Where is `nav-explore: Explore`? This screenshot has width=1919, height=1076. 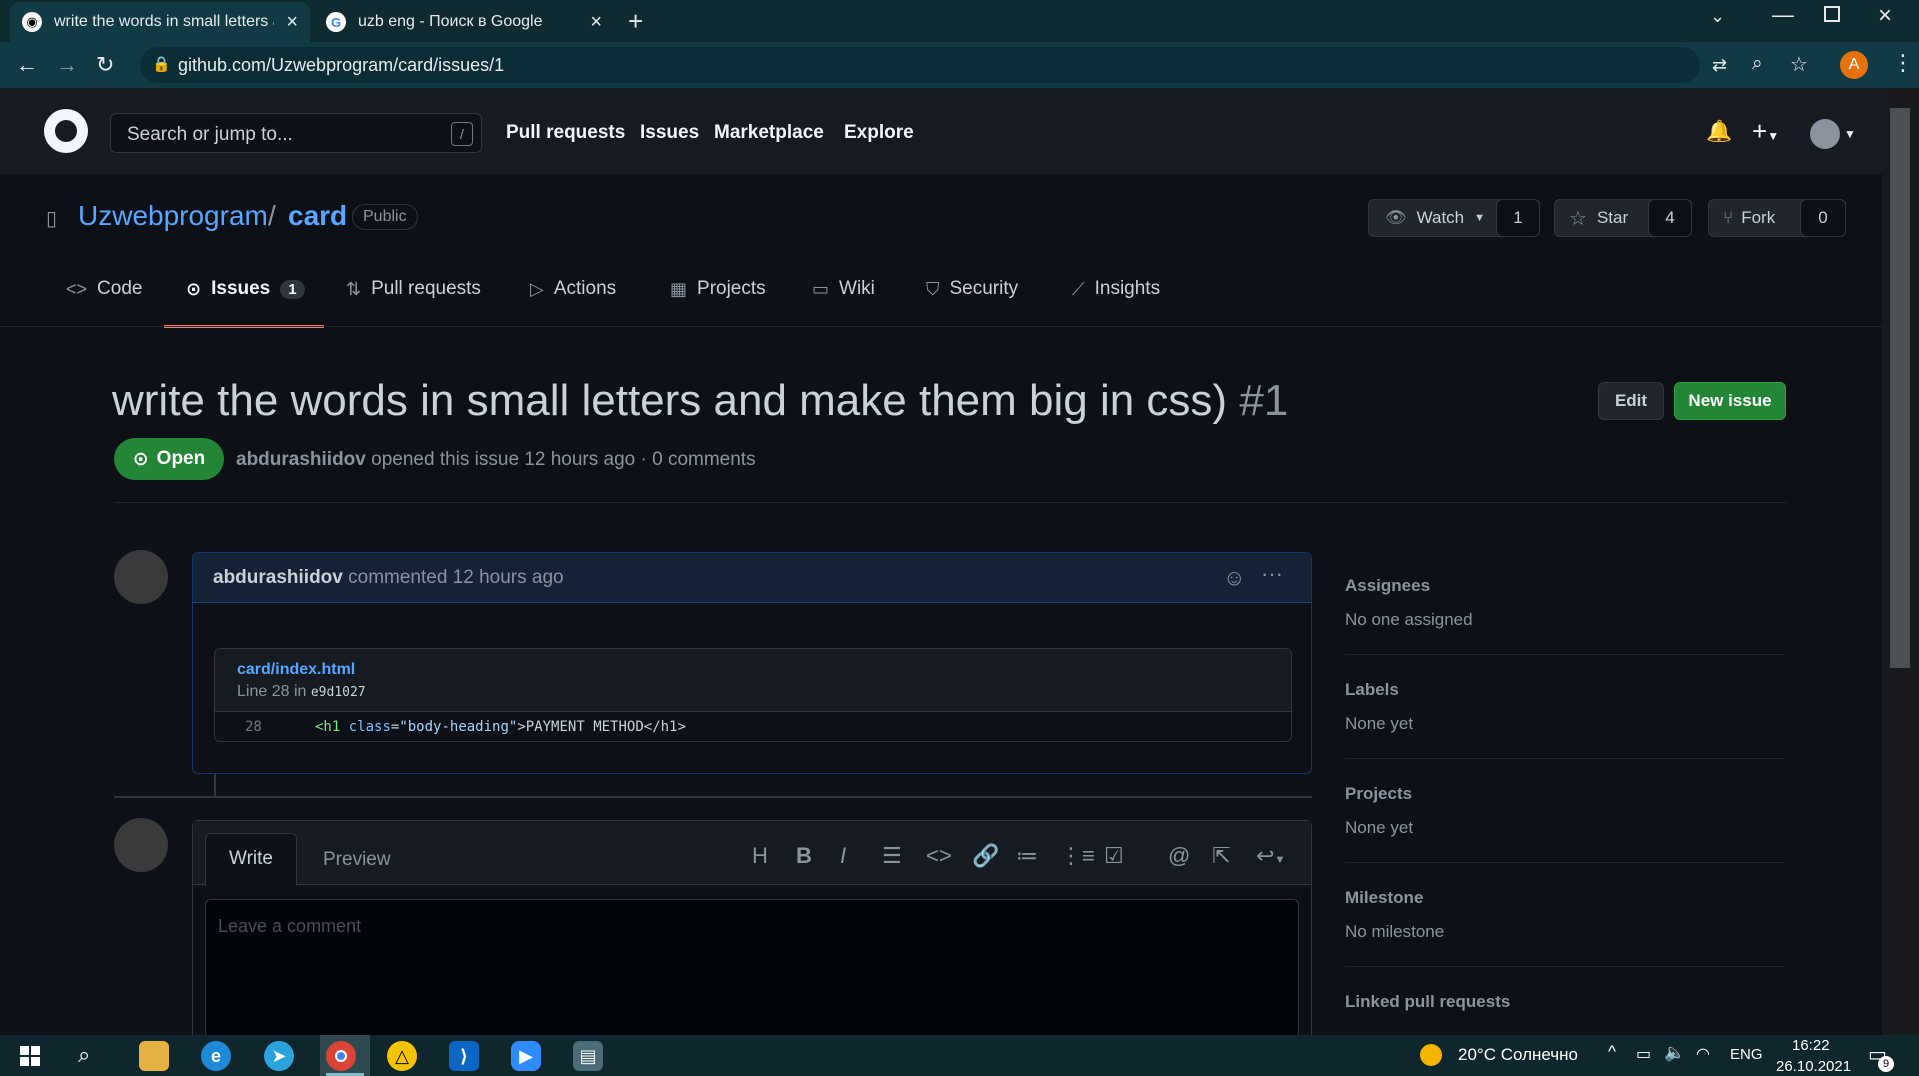 nav-explore: Explore is located at coordinates (879, 133).